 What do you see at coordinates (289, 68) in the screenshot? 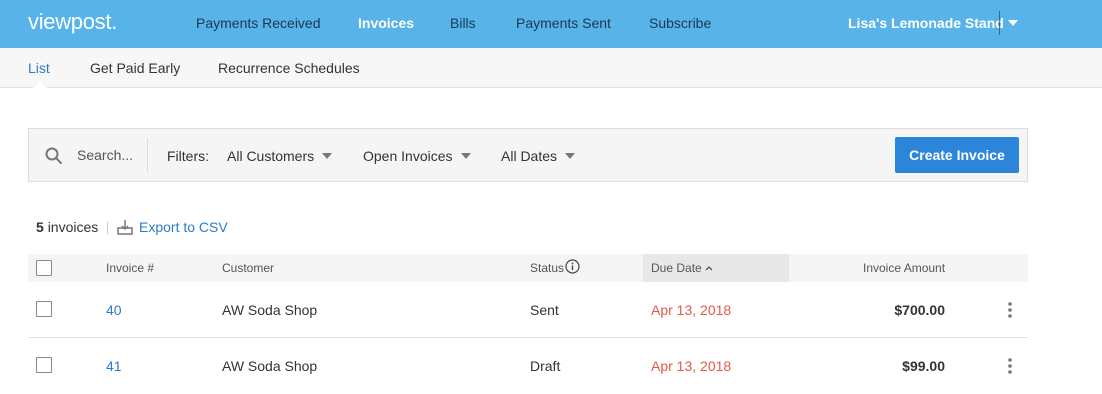
I see `subnav-recurrence-schedules: Recurrence Schedules` at bounding box center [289, 68].